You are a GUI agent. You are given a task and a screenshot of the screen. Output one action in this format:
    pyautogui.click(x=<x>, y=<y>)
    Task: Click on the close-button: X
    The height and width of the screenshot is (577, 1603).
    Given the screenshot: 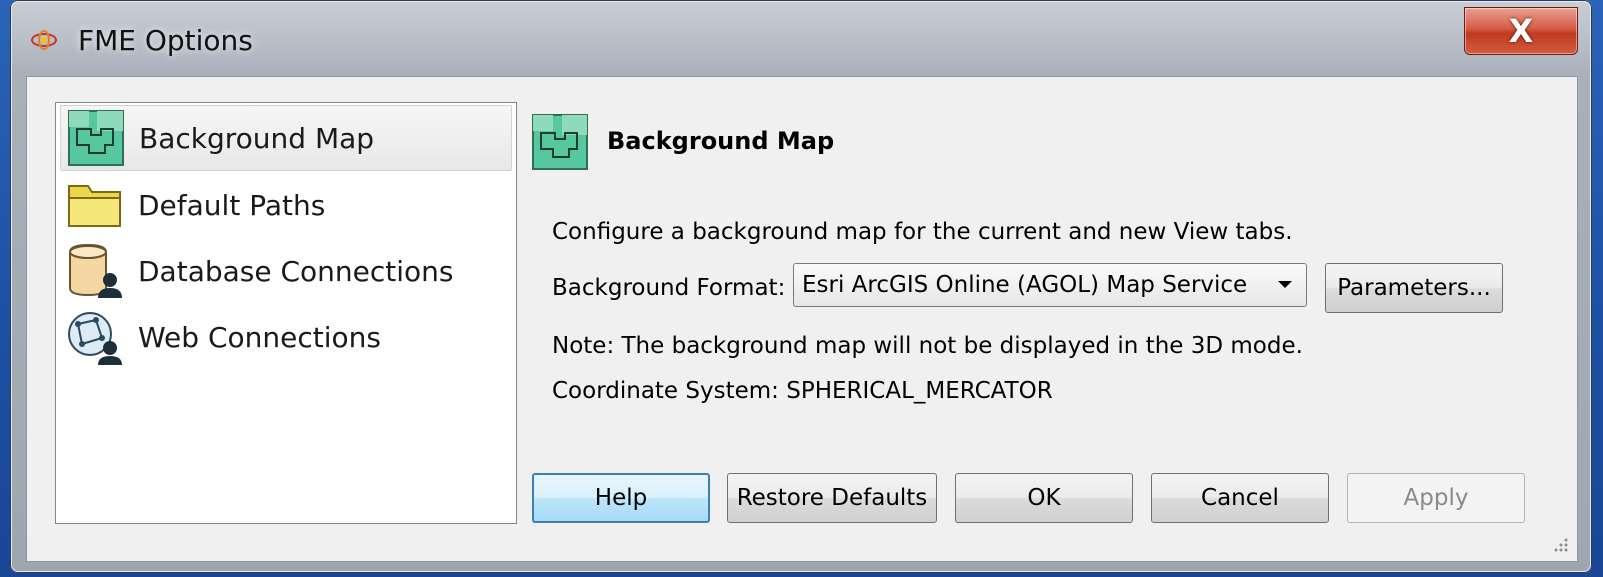 What is the action you would take?
    pyautogui.click(x=1521, y=31)
    